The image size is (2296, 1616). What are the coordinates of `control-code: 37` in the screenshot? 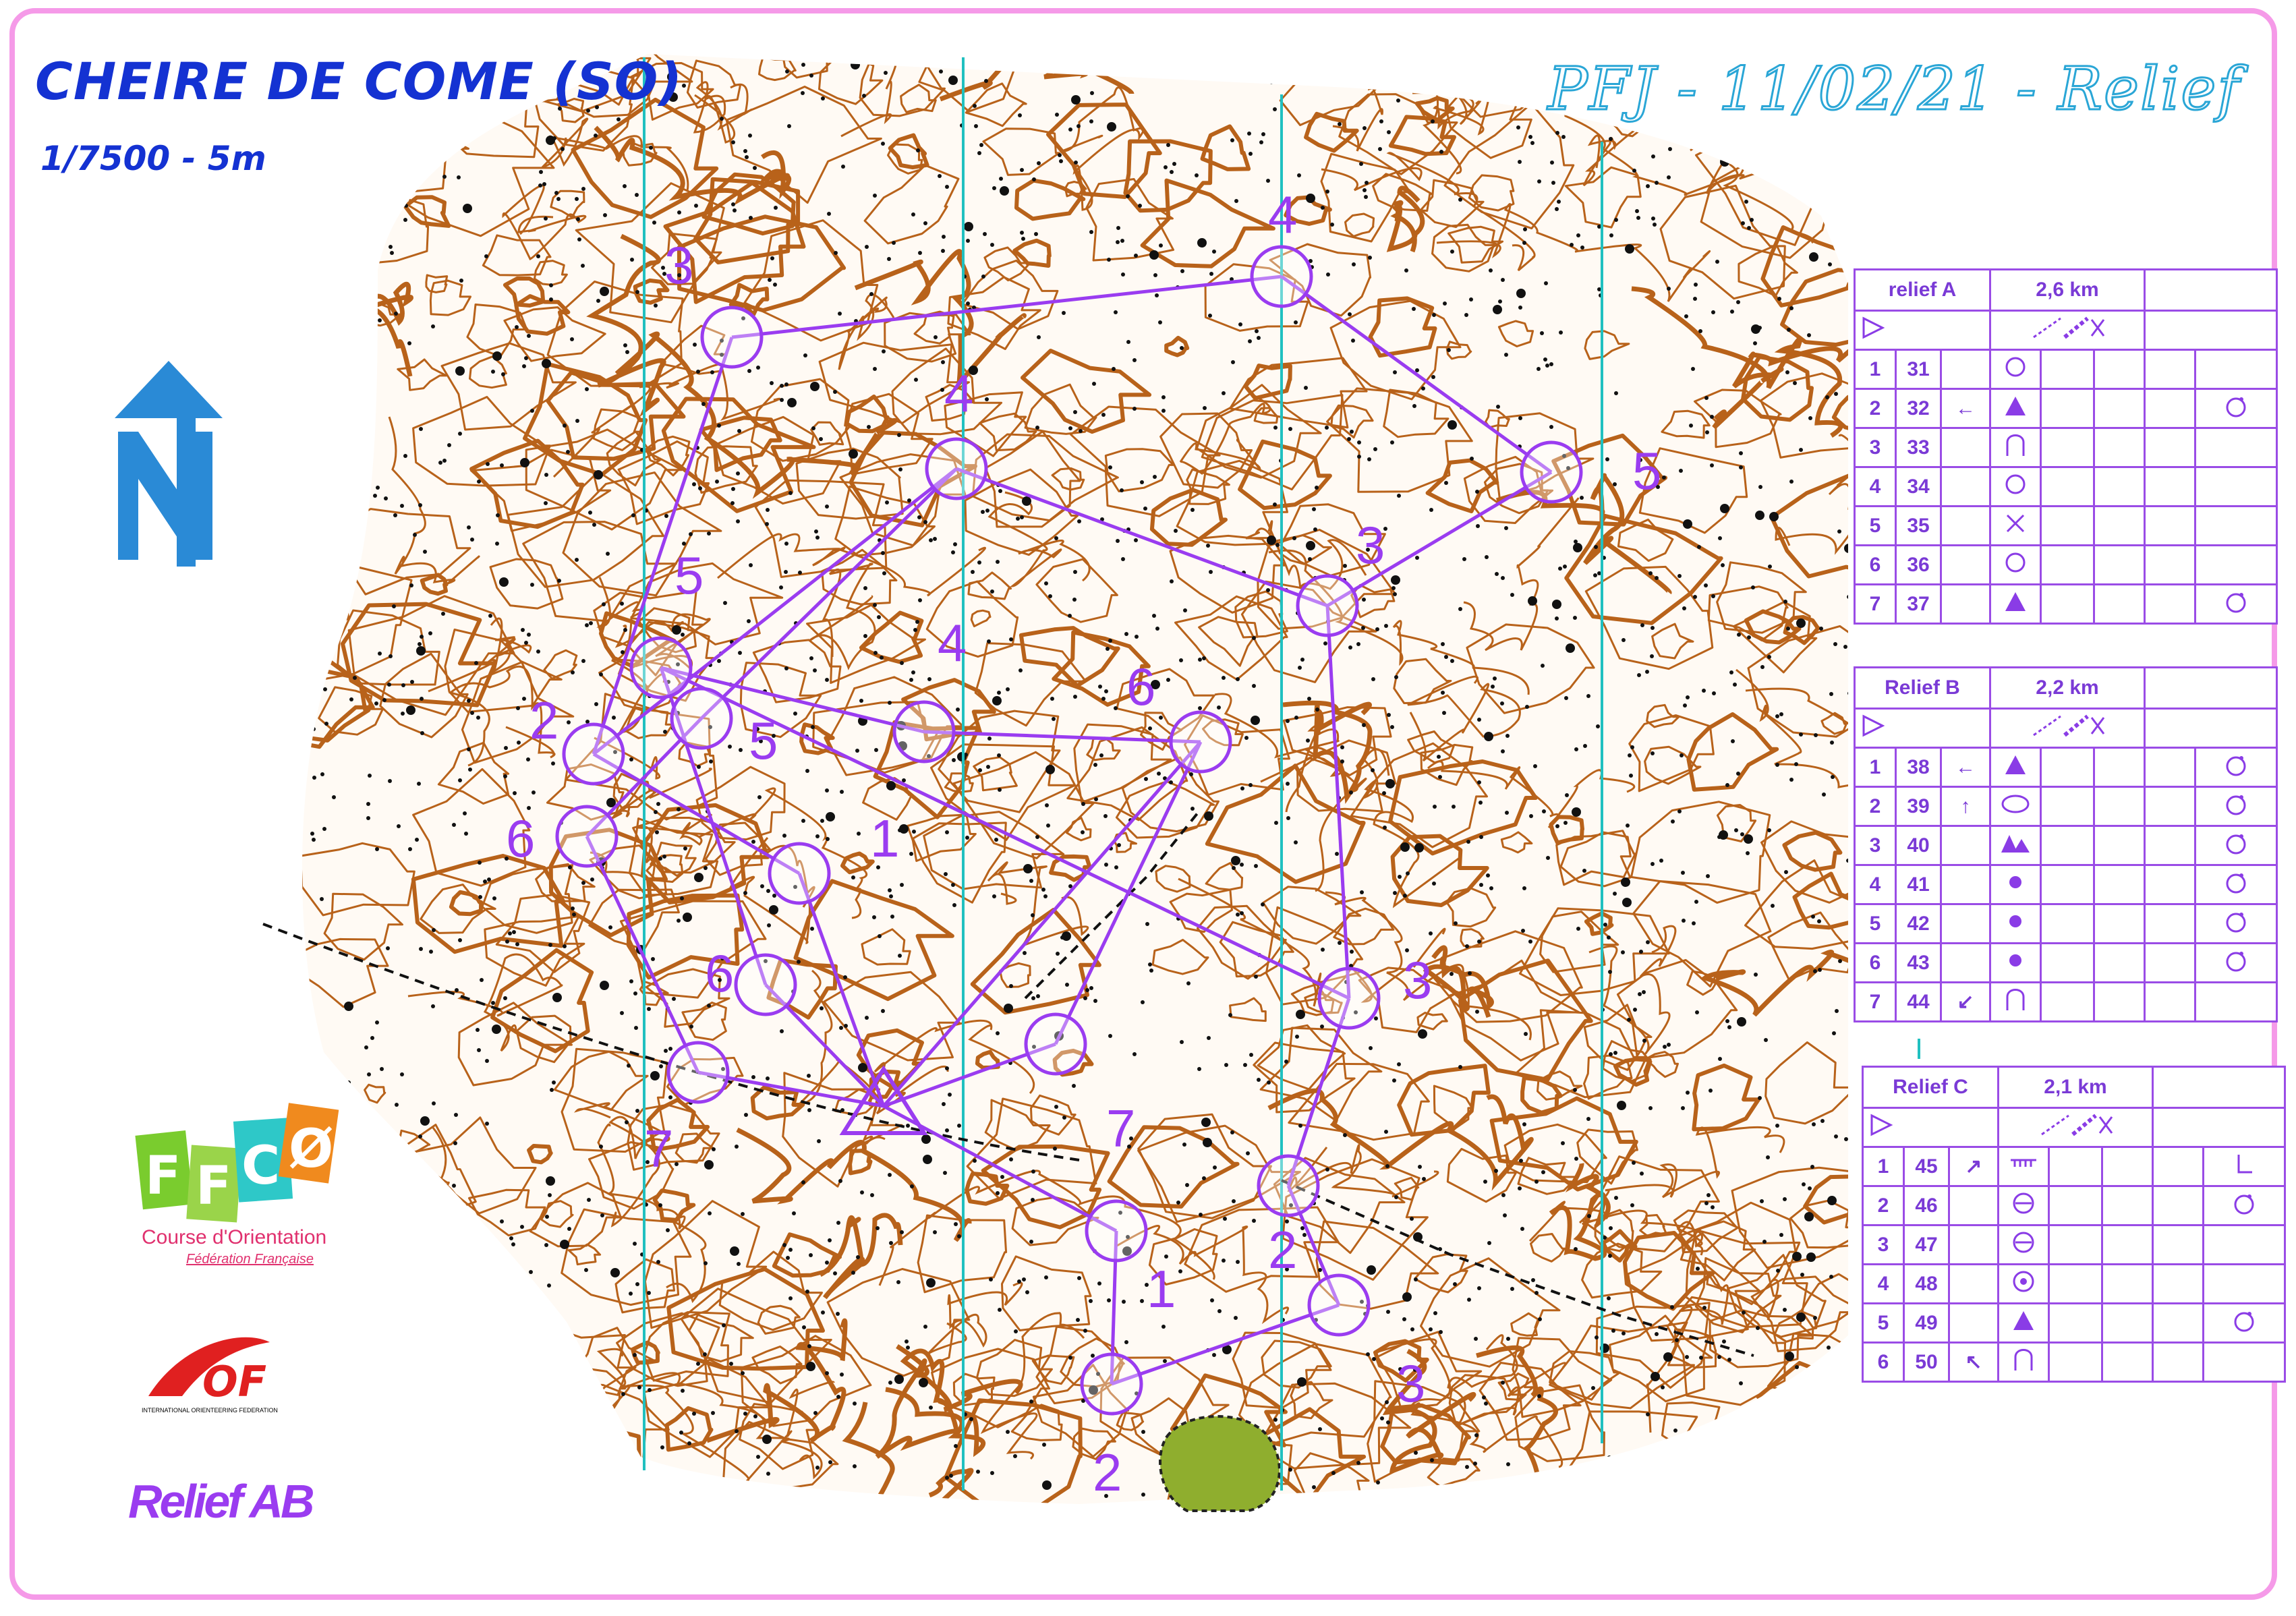 It's located at (1919, 604).